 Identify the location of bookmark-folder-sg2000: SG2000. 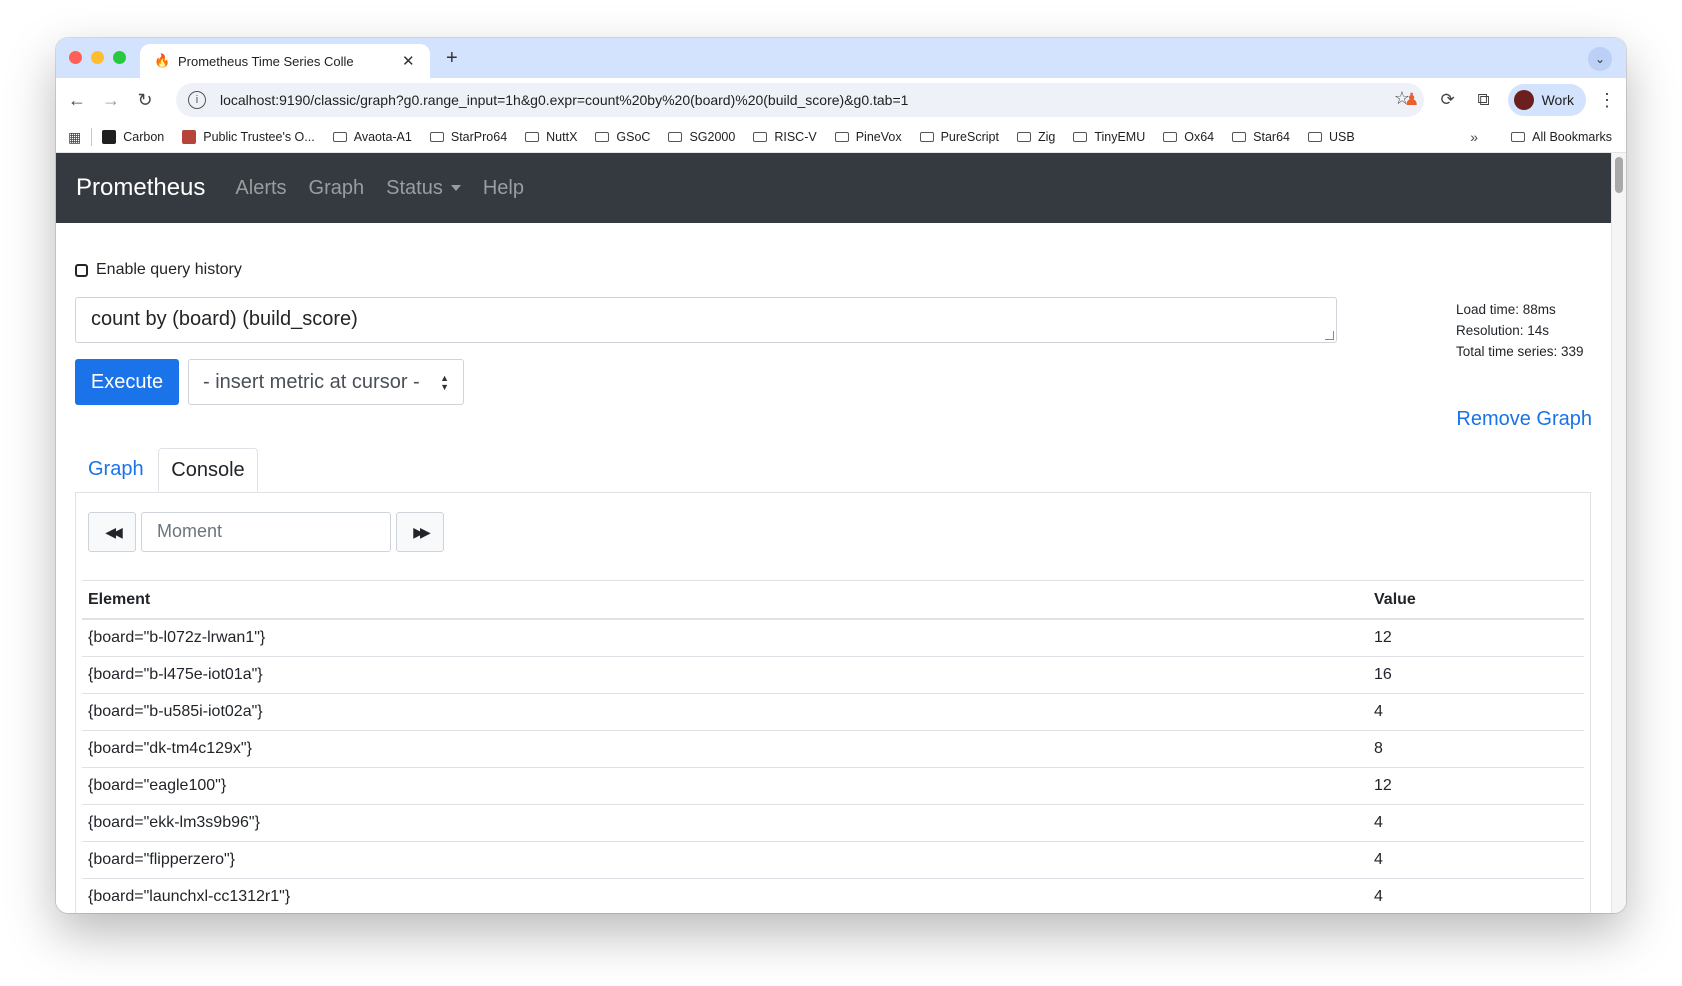
(701, 137).